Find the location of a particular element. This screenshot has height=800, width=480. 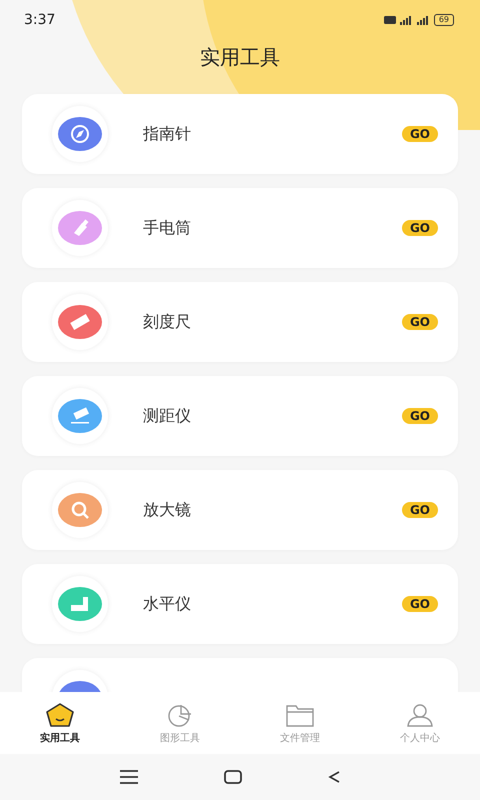

tool-card: 指南针 GO is located at coordinates (240, 134).